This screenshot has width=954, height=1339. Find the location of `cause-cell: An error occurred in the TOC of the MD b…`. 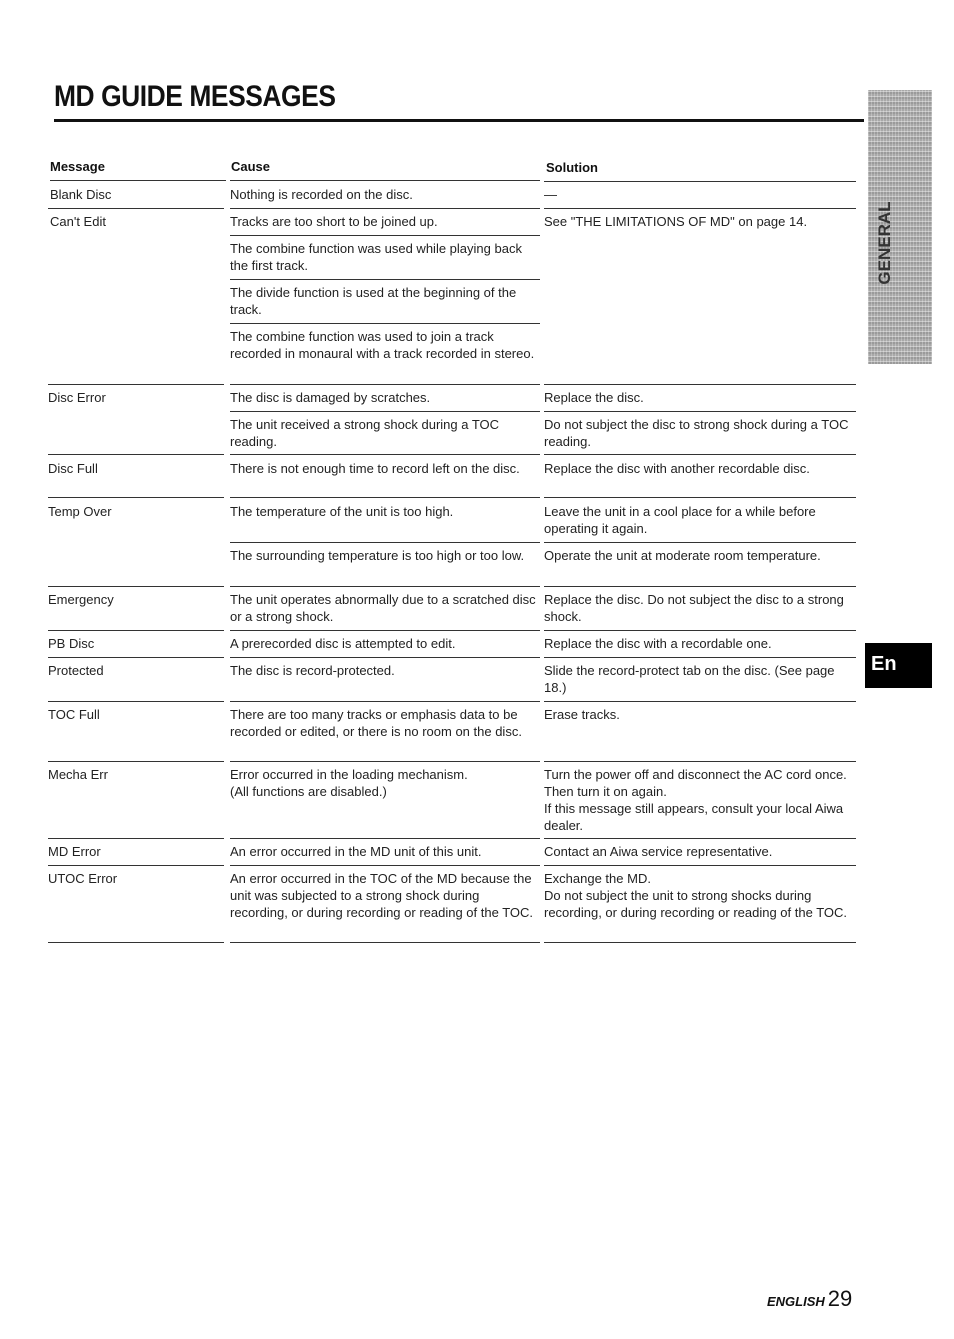

cause-cell: An error occurred in the TOC of the MD b… is located at coordinates (382, 895).